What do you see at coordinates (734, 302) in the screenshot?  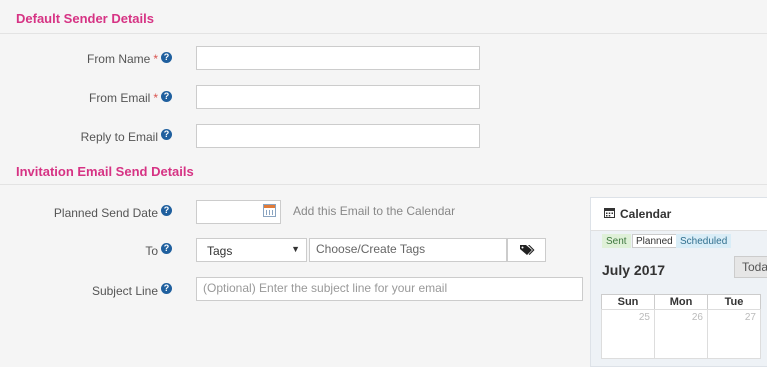 I see `weekday-header: Tue` at bounding box center [734, 302].